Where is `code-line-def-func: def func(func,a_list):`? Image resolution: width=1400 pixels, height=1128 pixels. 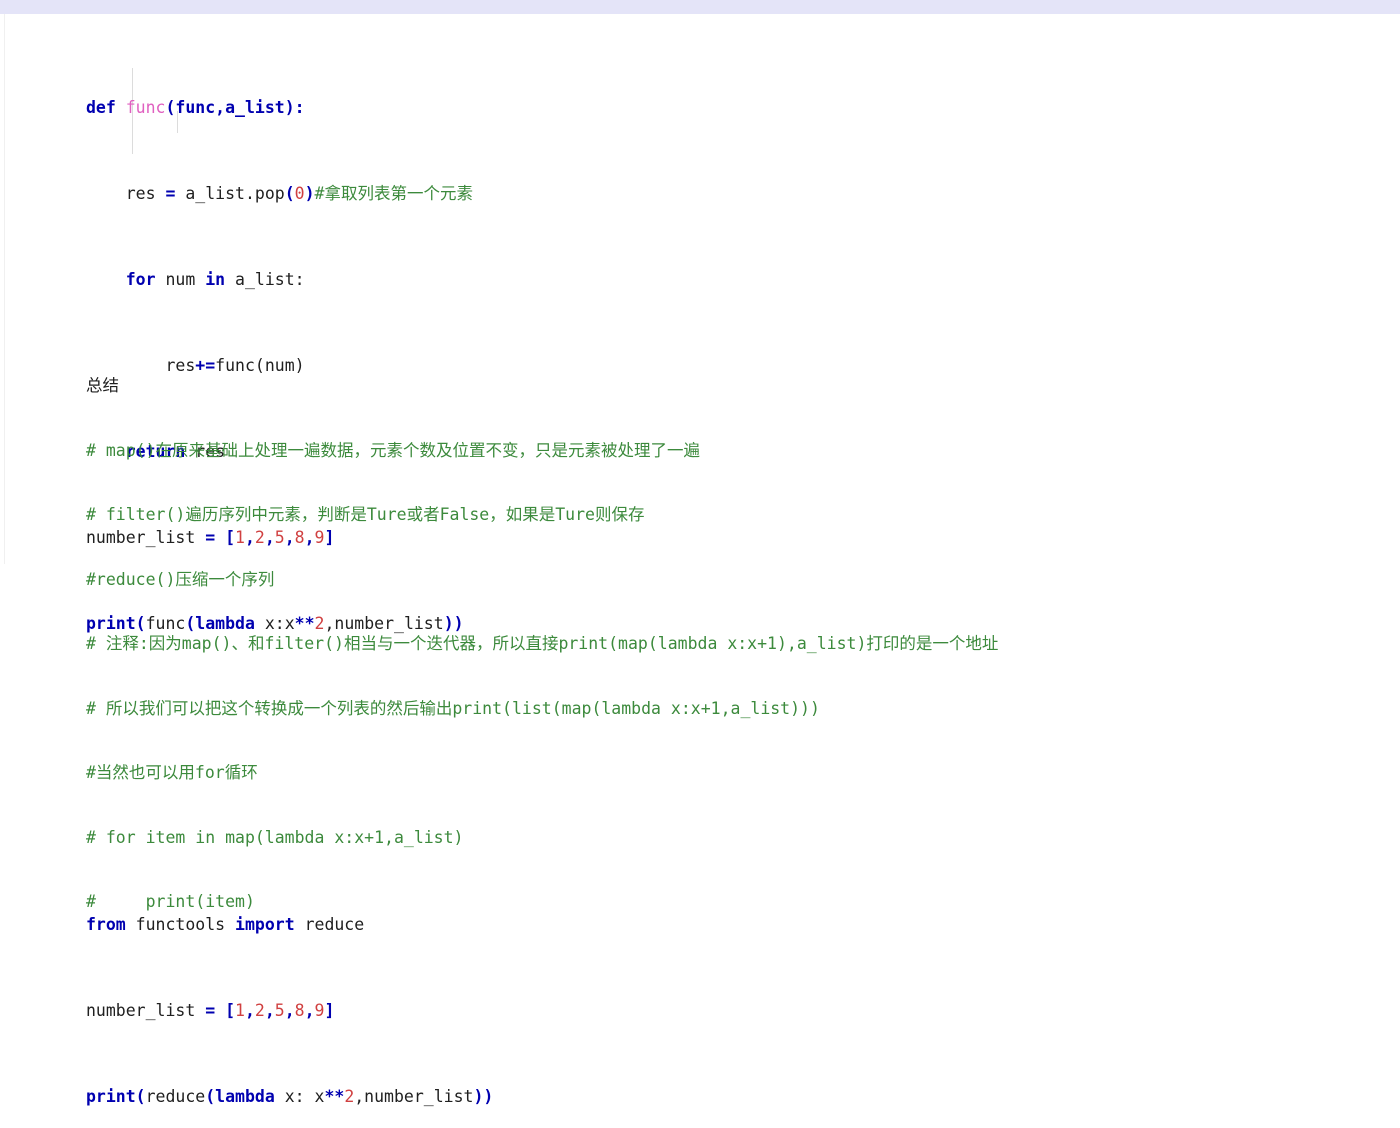 code-line-def-func: def func(func,a_list): is located at coordinates (289, 108).